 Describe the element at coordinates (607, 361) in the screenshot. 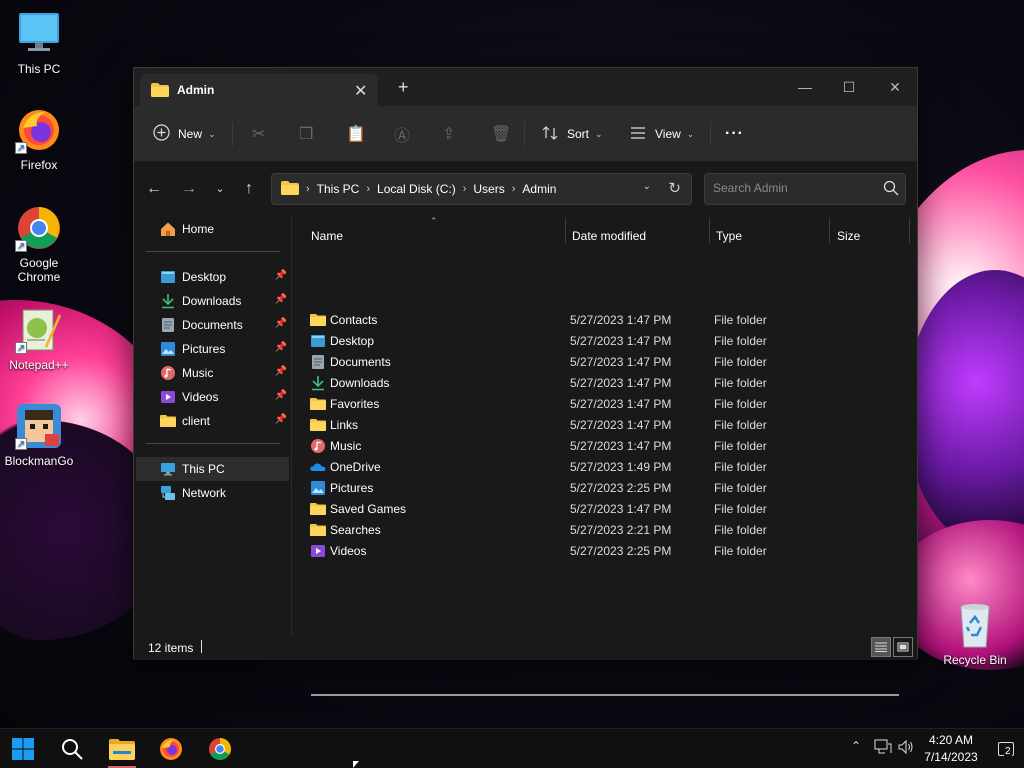

I see `file-row: Documents 5/27/2023 1:47 PM File folder` at that location.